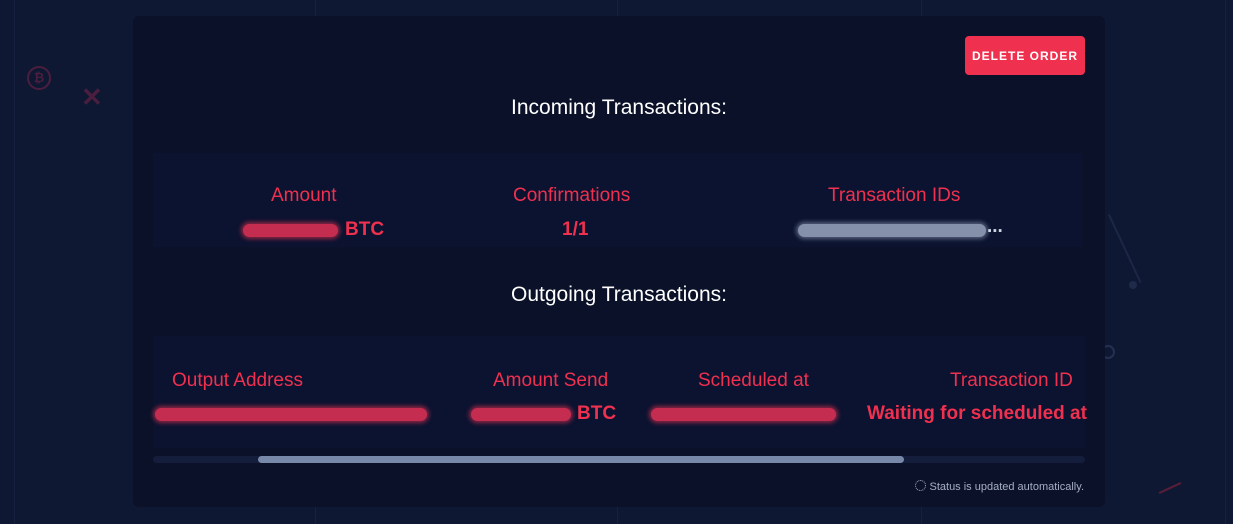 The width and height of the screenshot is (1233, 524). What do you see at coordinates (365, 229) in the screenshot?
I see `incoming-amount-unit: BTC` at bounding box center [365, 229].